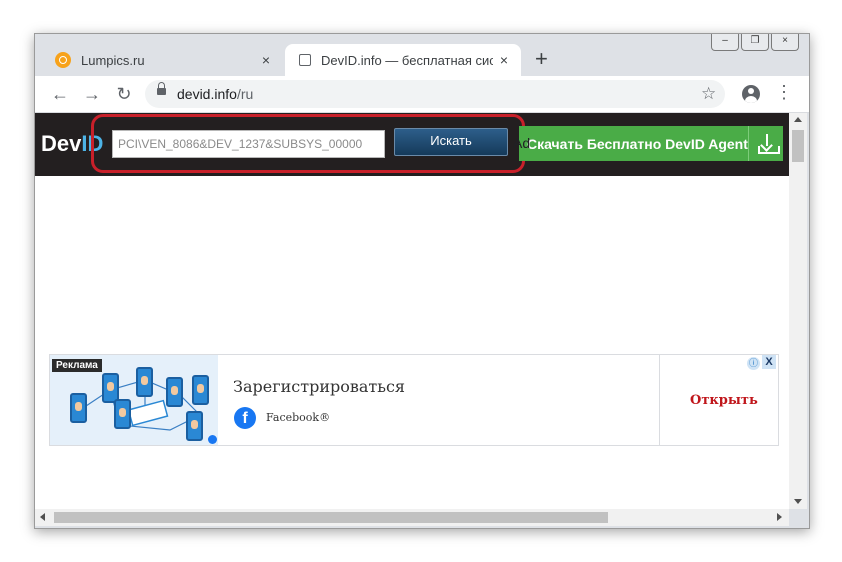 The width and height of the screenshot is (842, 562). I want to click on url-domain: devid.info, so click(207, 94).